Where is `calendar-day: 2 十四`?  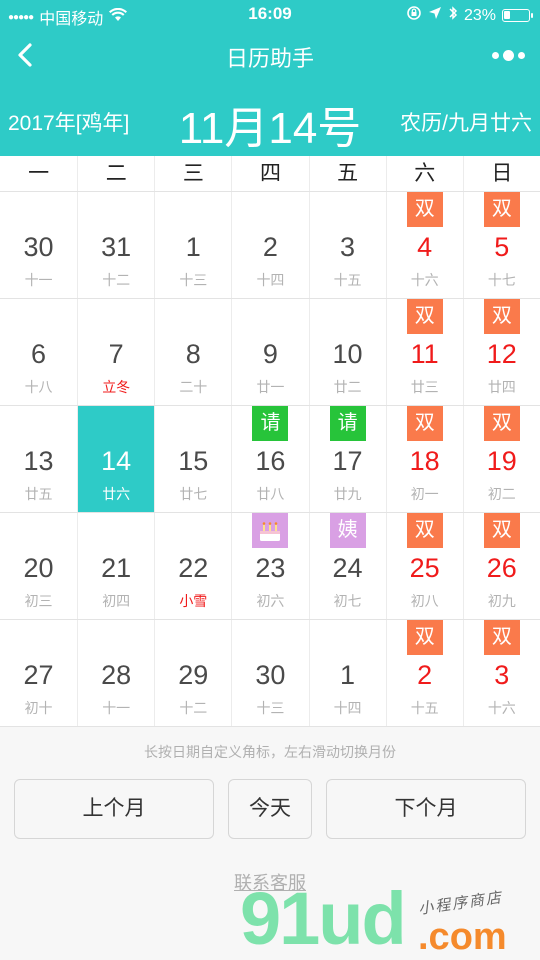 calendar-day: 2 十四 is located at coordinates (269, 245).